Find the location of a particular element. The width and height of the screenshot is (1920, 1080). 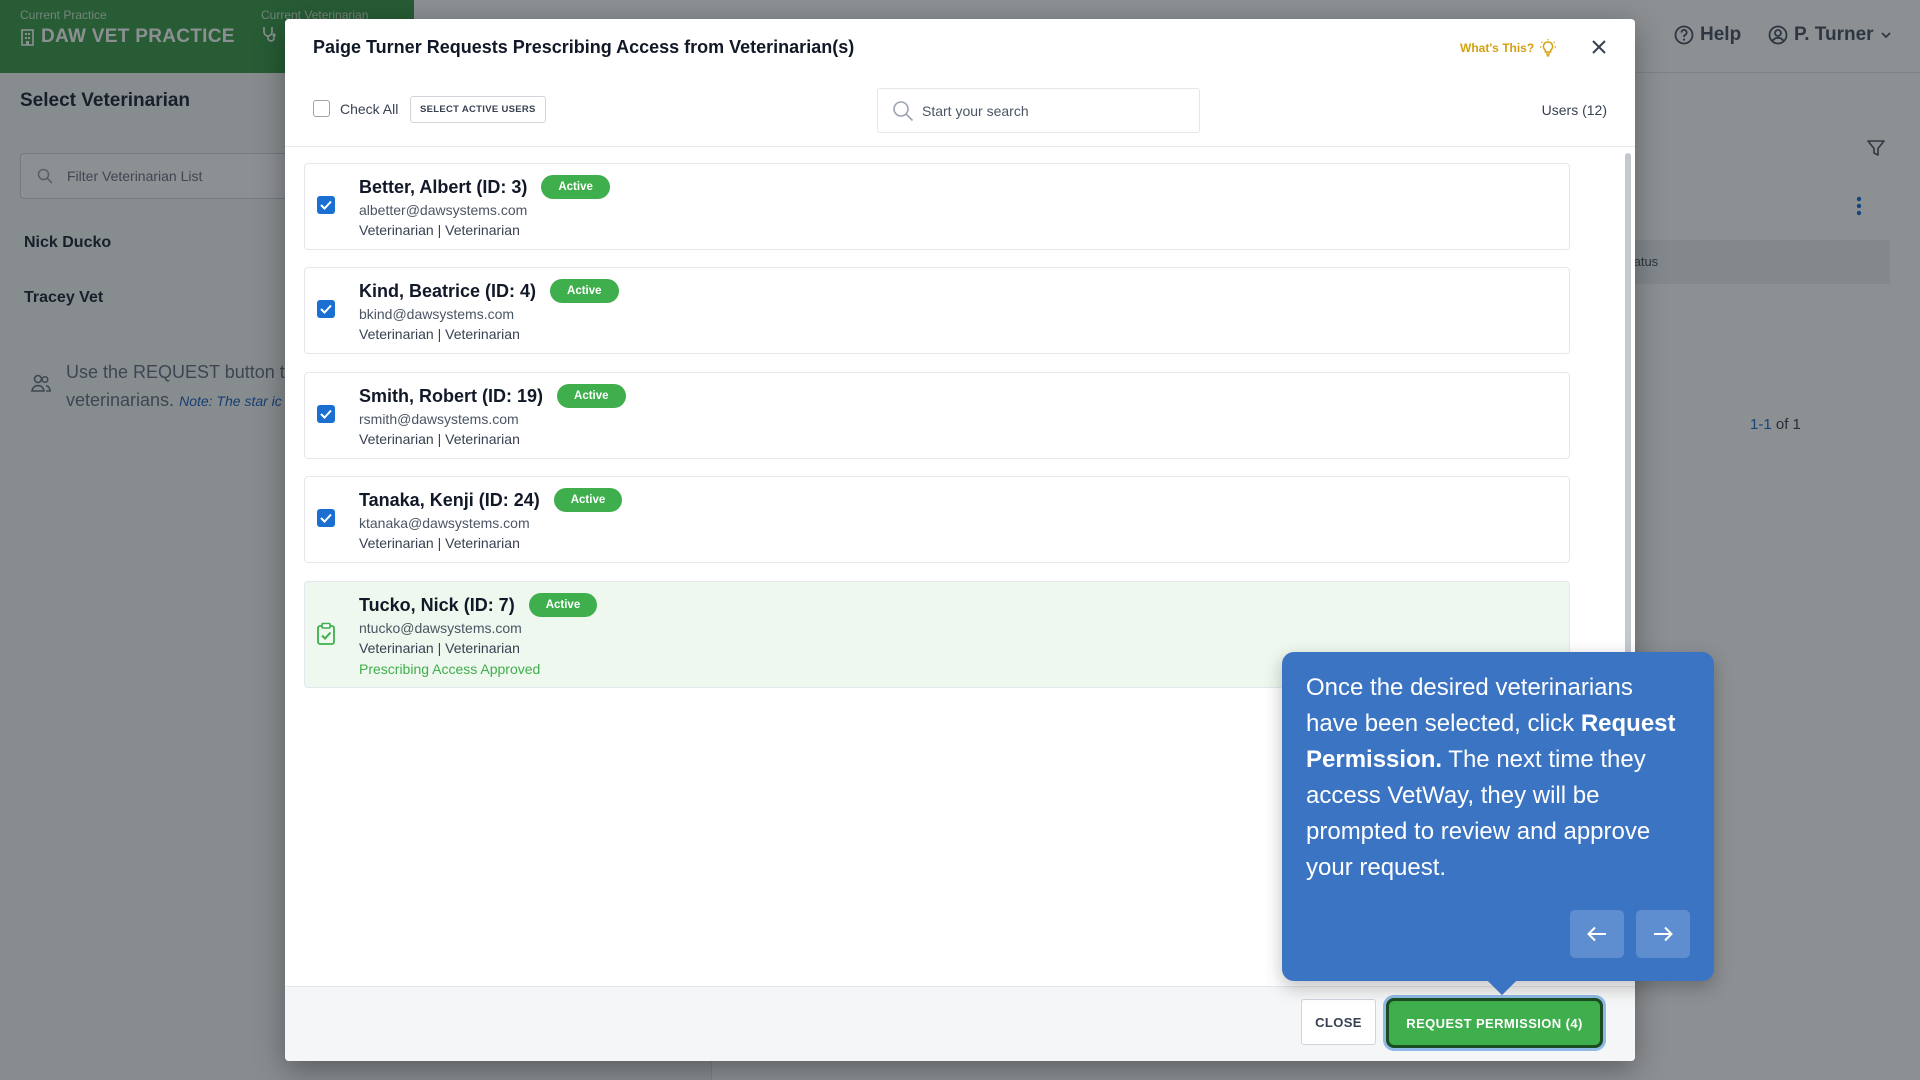

vet-email: rsmith@dawsystems.com is located at coordinates (439, 419).